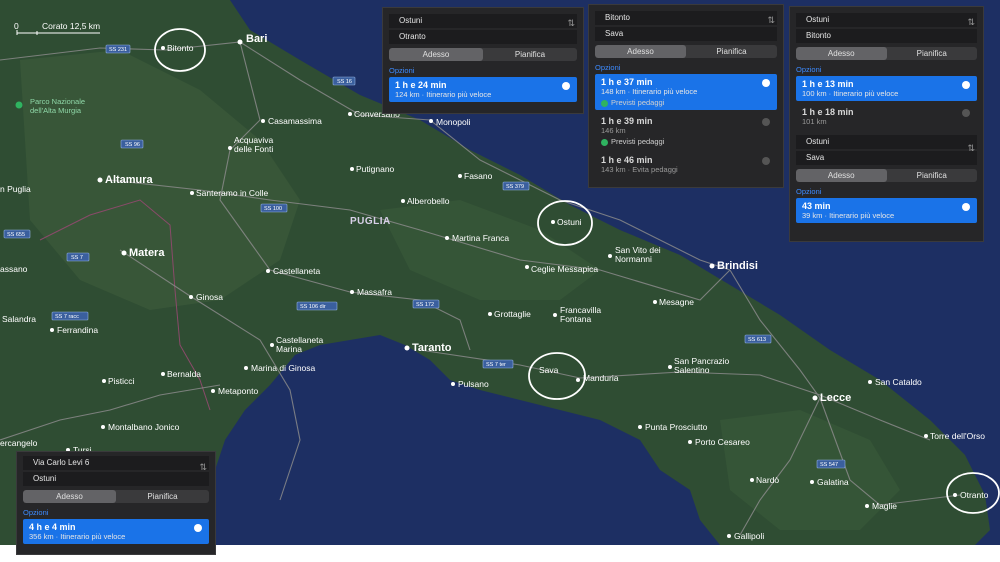  Describe the element at coordinates (569, 222) in the screenshot. I see `svg-text: Ostuni` at that location.